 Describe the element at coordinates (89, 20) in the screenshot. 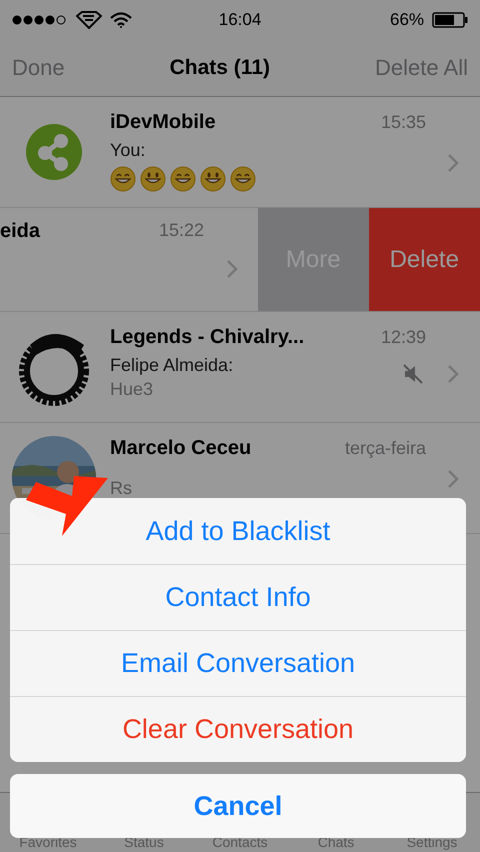

I see `superman-logo-icon` at that location.